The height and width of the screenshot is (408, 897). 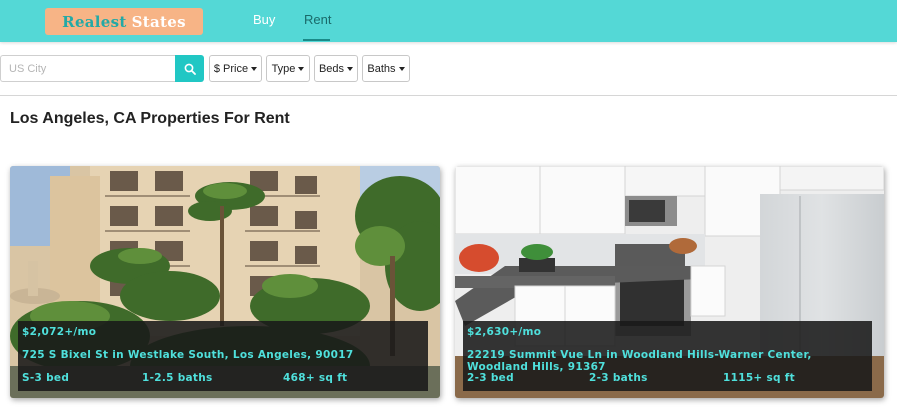 What do you see at coordinates (46, 378) in the screenshot?
I see `listing-beds: S-3 bed` at bounding box center [46, 378].